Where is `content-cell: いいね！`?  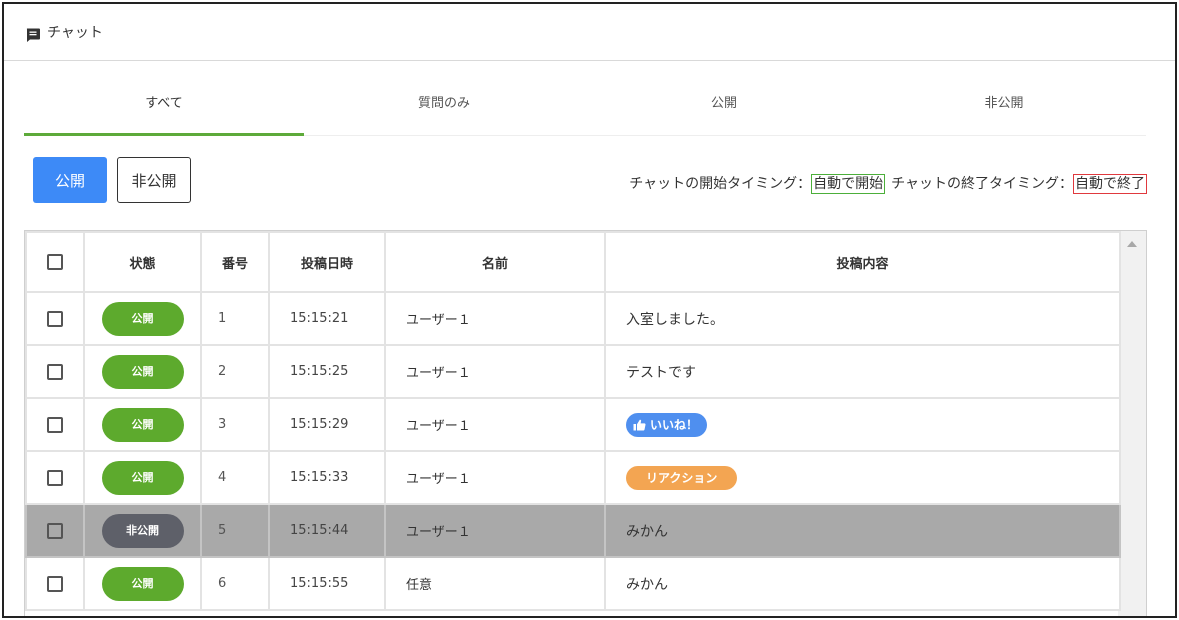
content-cell: いいね！ is located at coordinates (862, 424).